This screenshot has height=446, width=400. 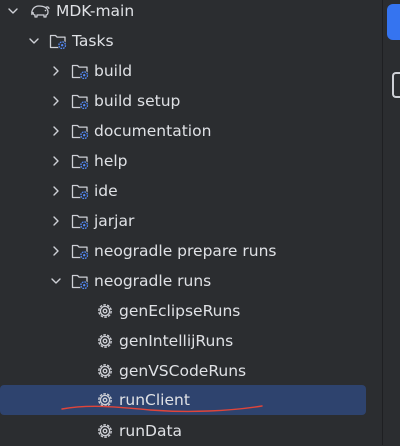 I want to click on task-label: genVSCodeRuns, so click(x=183, y=371).